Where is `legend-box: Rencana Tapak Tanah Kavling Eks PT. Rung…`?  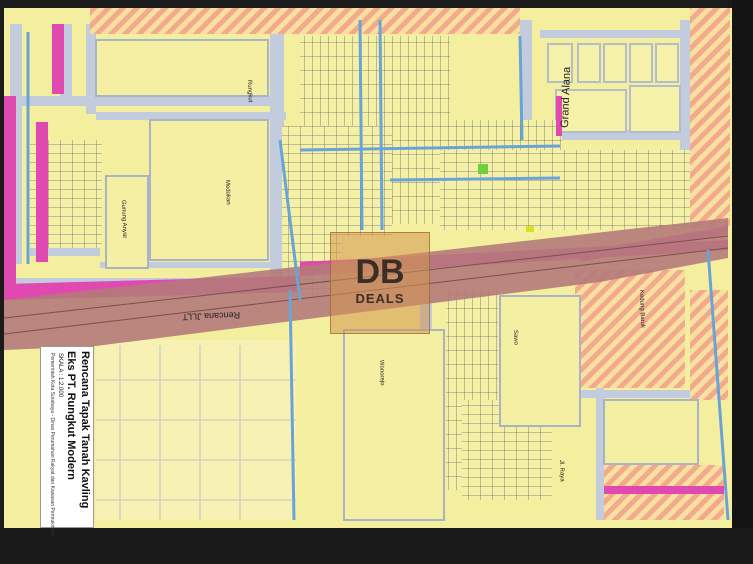 legend-box: Rencana Tapak Tanah Kavling Eks PT. Rung… is located at coordinates (67, 441).